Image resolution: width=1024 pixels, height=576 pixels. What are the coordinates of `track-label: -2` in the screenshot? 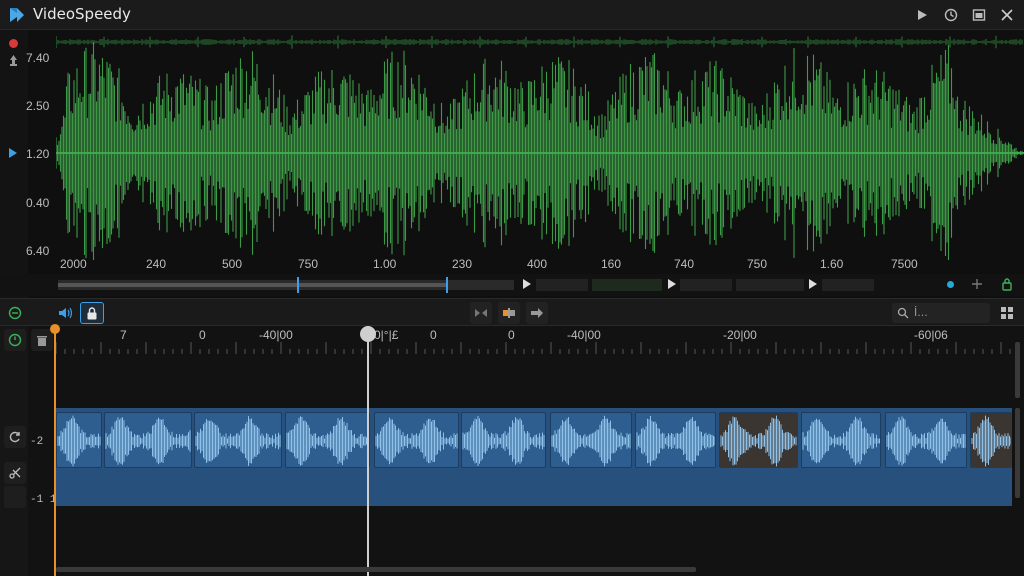 It's located at (37, 442).